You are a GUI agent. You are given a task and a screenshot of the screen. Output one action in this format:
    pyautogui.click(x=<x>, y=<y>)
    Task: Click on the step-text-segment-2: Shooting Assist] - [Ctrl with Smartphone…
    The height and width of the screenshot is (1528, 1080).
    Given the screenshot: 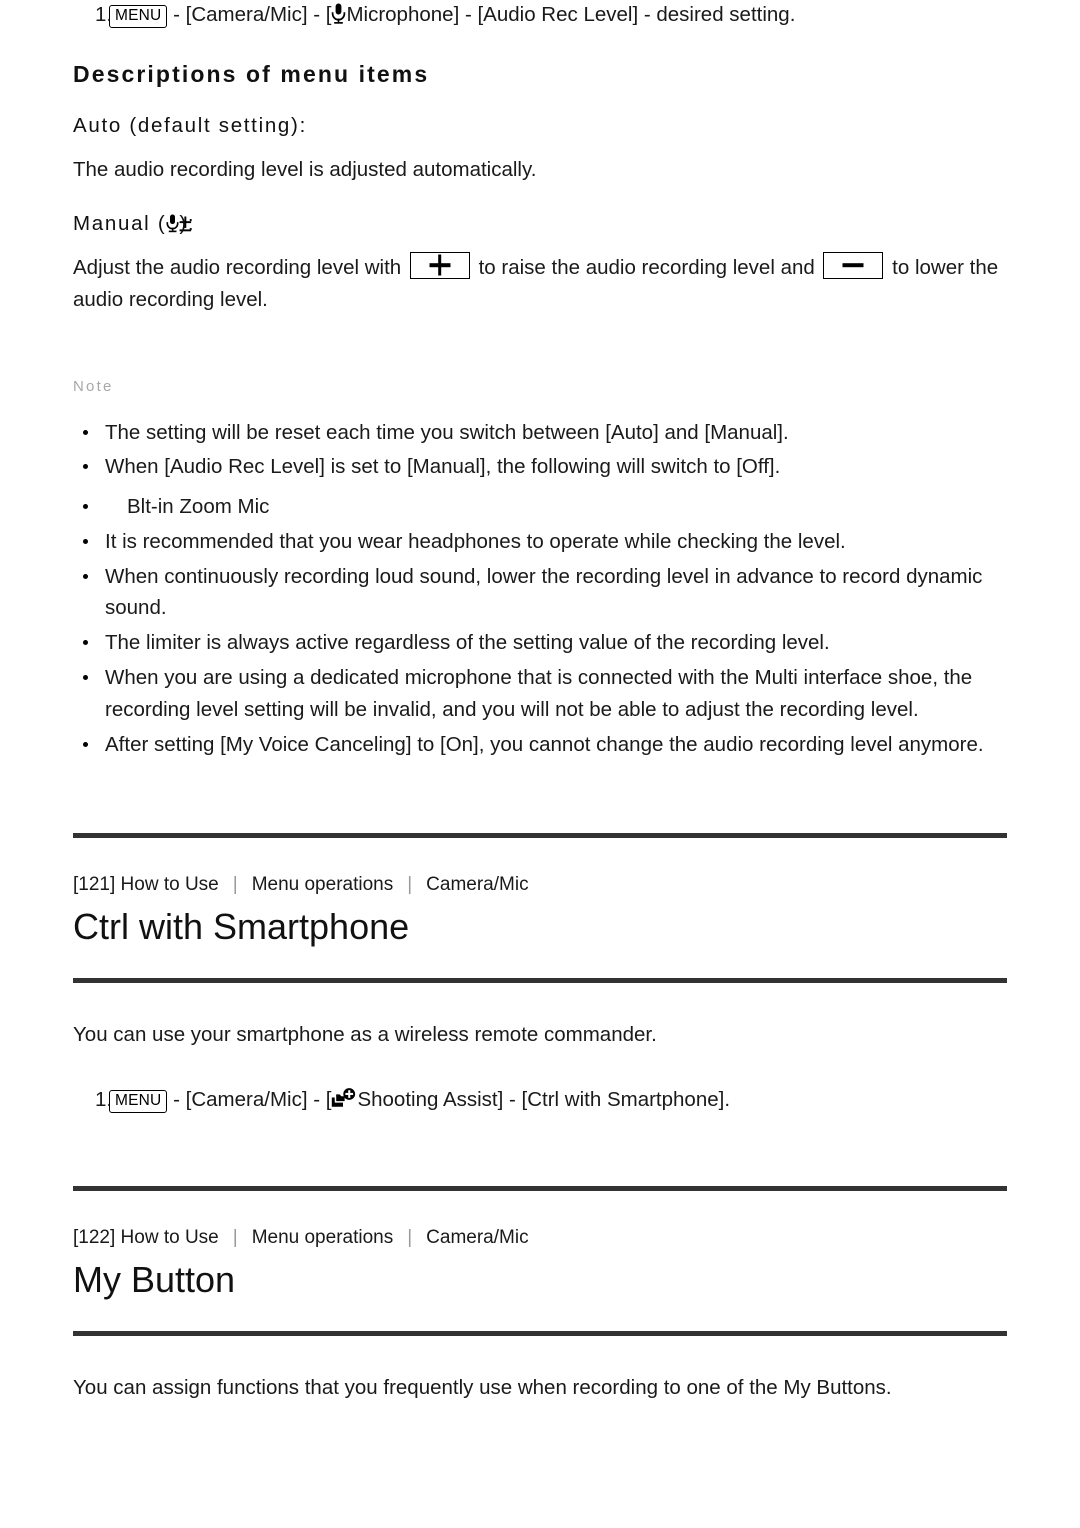 What is the action you would take?
    pyautogui.click(x=544, y=1100)
    